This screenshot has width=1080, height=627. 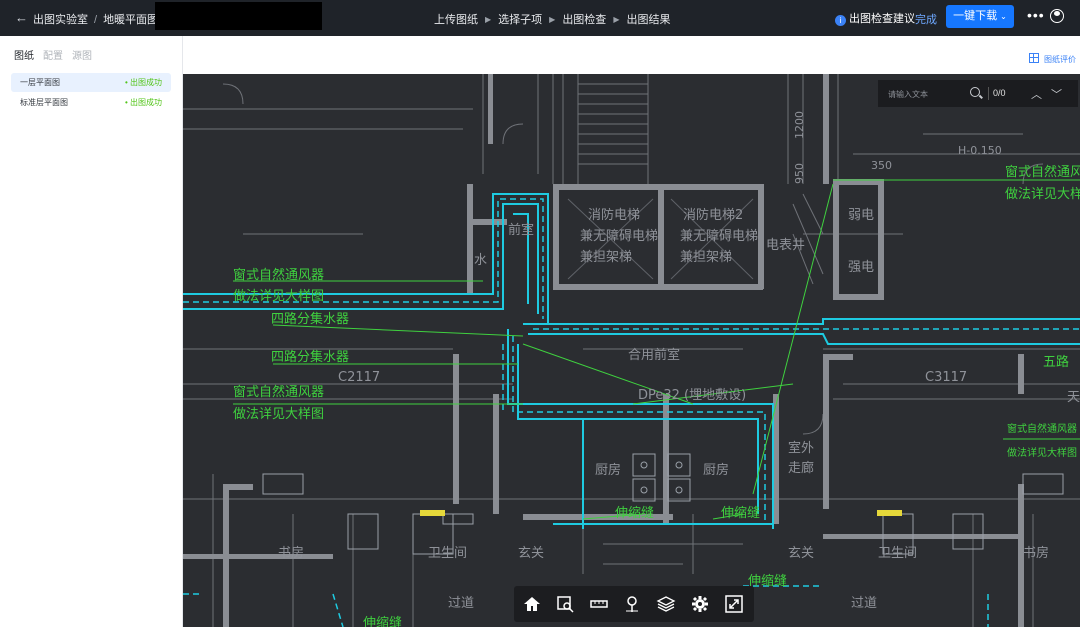 What do you see at coordinates (799, 125) in the screenshot?
I see `svg-text: 1200` at bounding box center [799, 125].